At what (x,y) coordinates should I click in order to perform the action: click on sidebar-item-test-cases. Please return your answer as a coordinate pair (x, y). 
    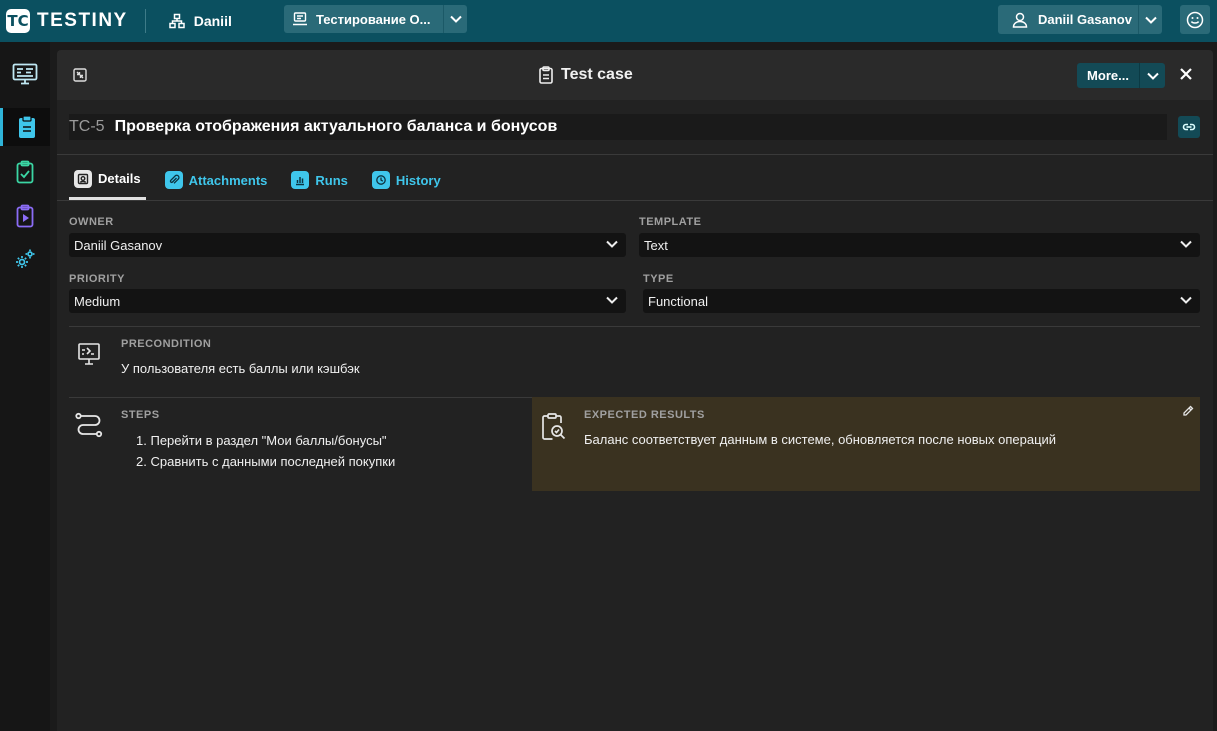
    Looking at the image, I should click on (25, 127).